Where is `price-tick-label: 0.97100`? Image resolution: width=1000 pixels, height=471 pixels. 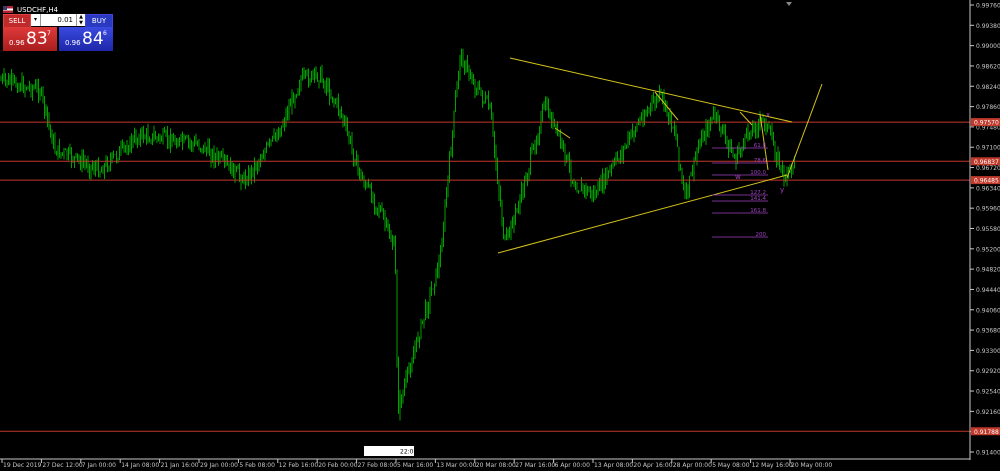
price-tick-label: 0.97100 is located at coordinates (988, 148).